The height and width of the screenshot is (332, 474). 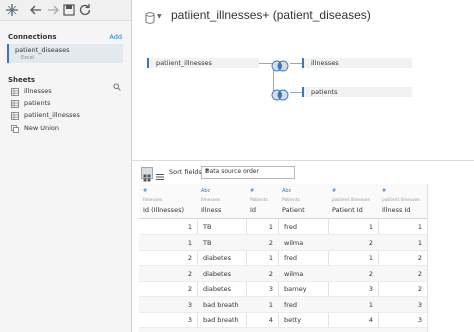 I want to click on sheet-label: illnesses, so click(x=38, y=91).